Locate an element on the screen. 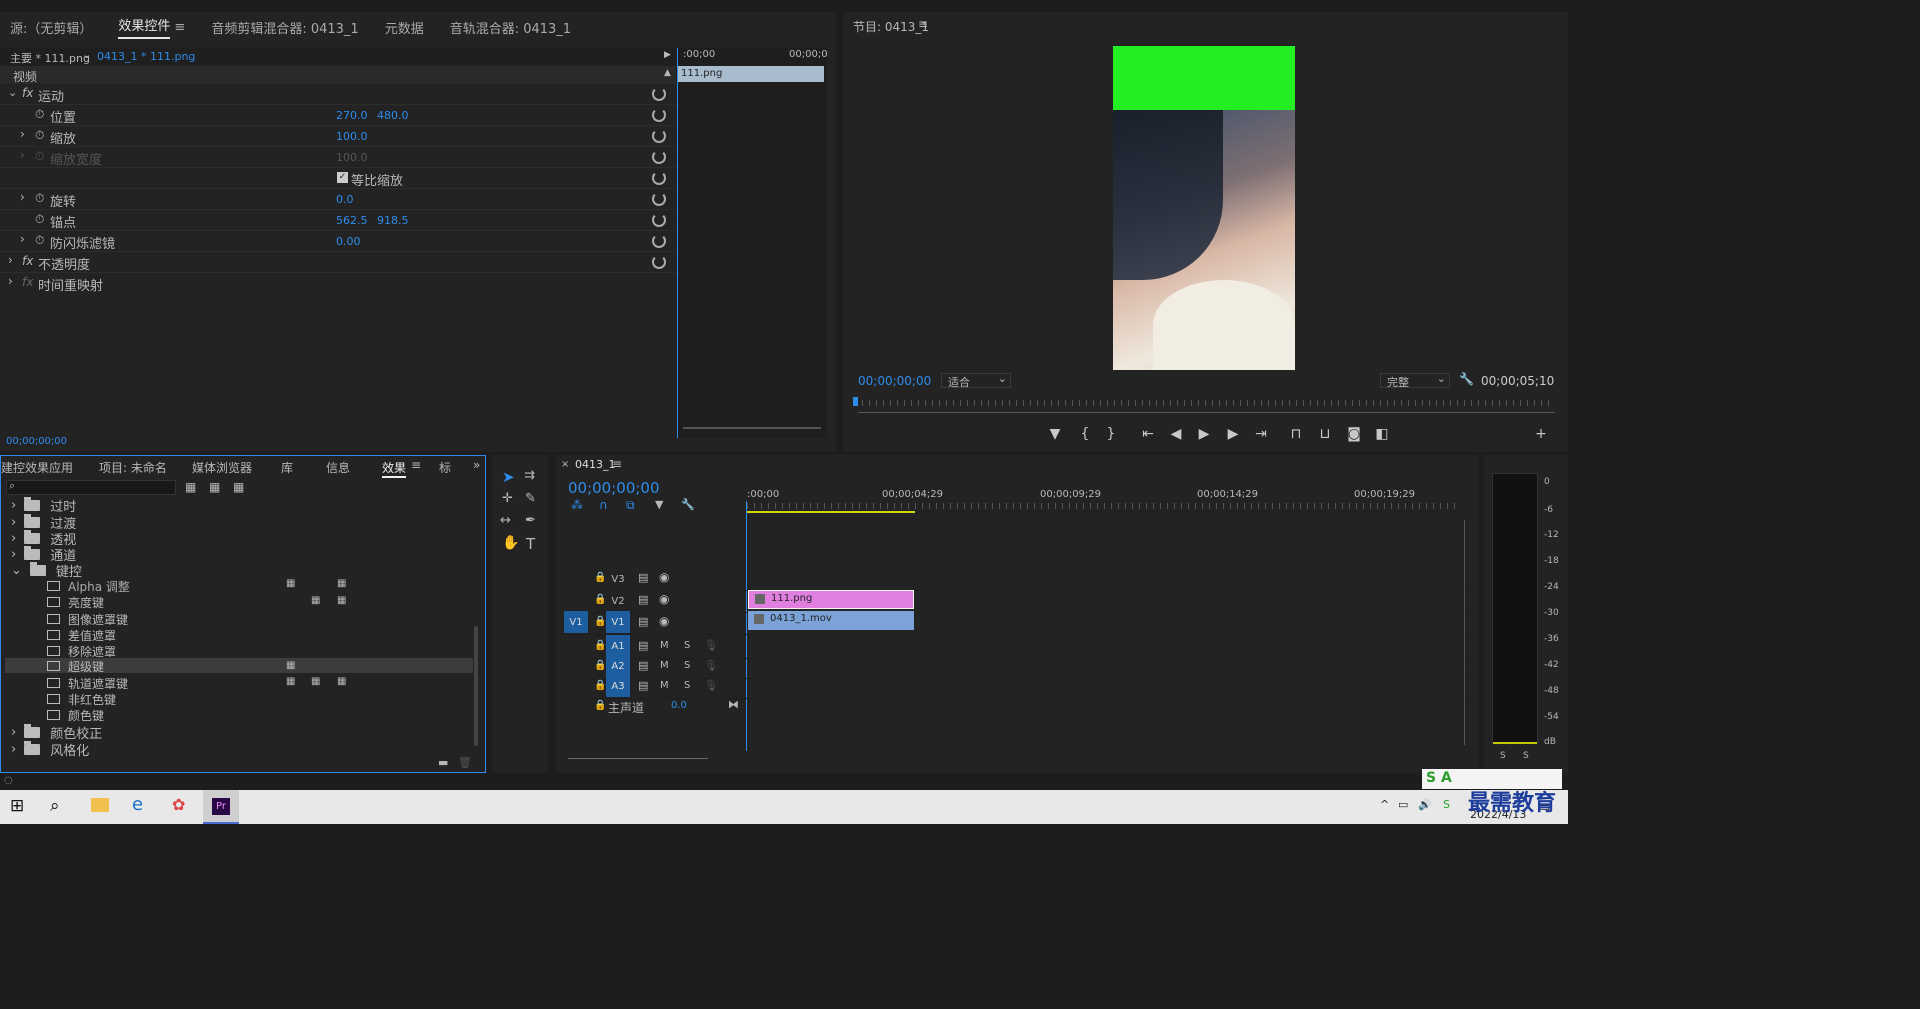  solo-button: S is located at coordinates (687, 685).